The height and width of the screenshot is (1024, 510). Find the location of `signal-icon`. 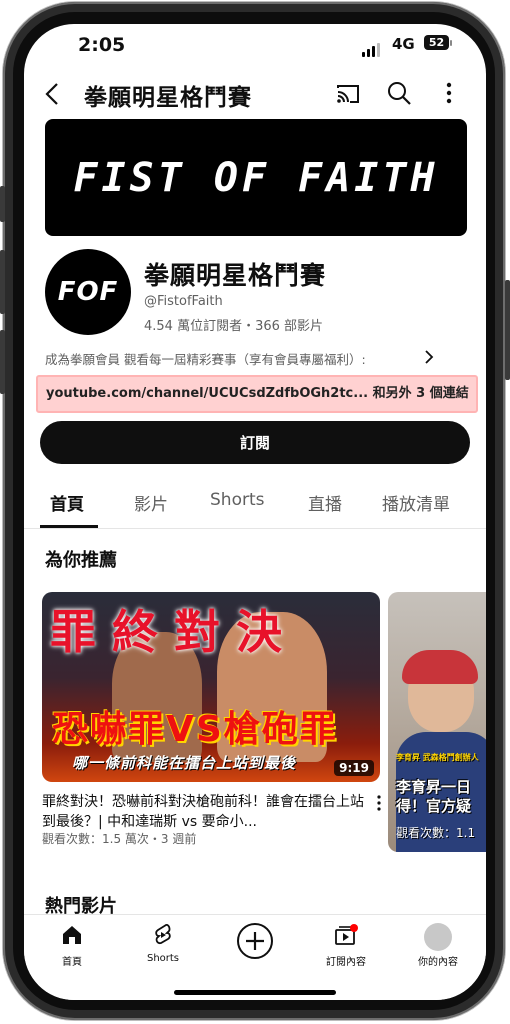

signal-icon is located at coordinates (372, 47).